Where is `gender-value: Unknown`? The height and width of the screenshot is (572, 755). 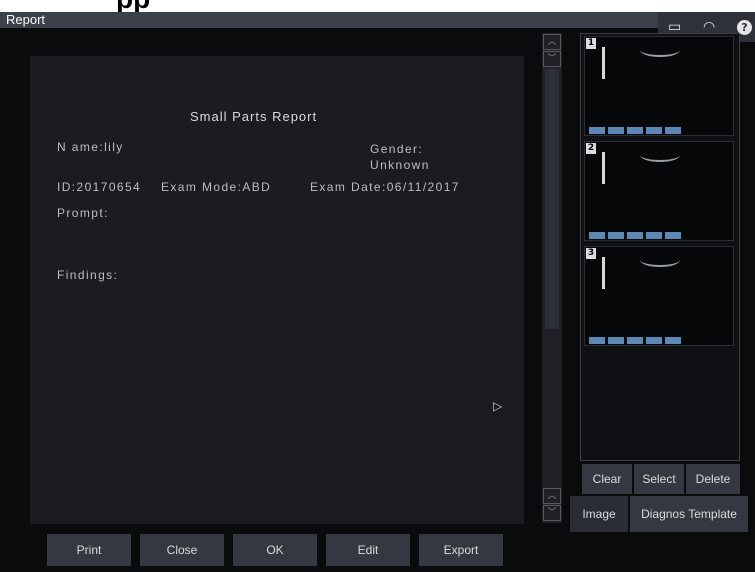 gender-value: Unknown is located at coordinates (400, 165).